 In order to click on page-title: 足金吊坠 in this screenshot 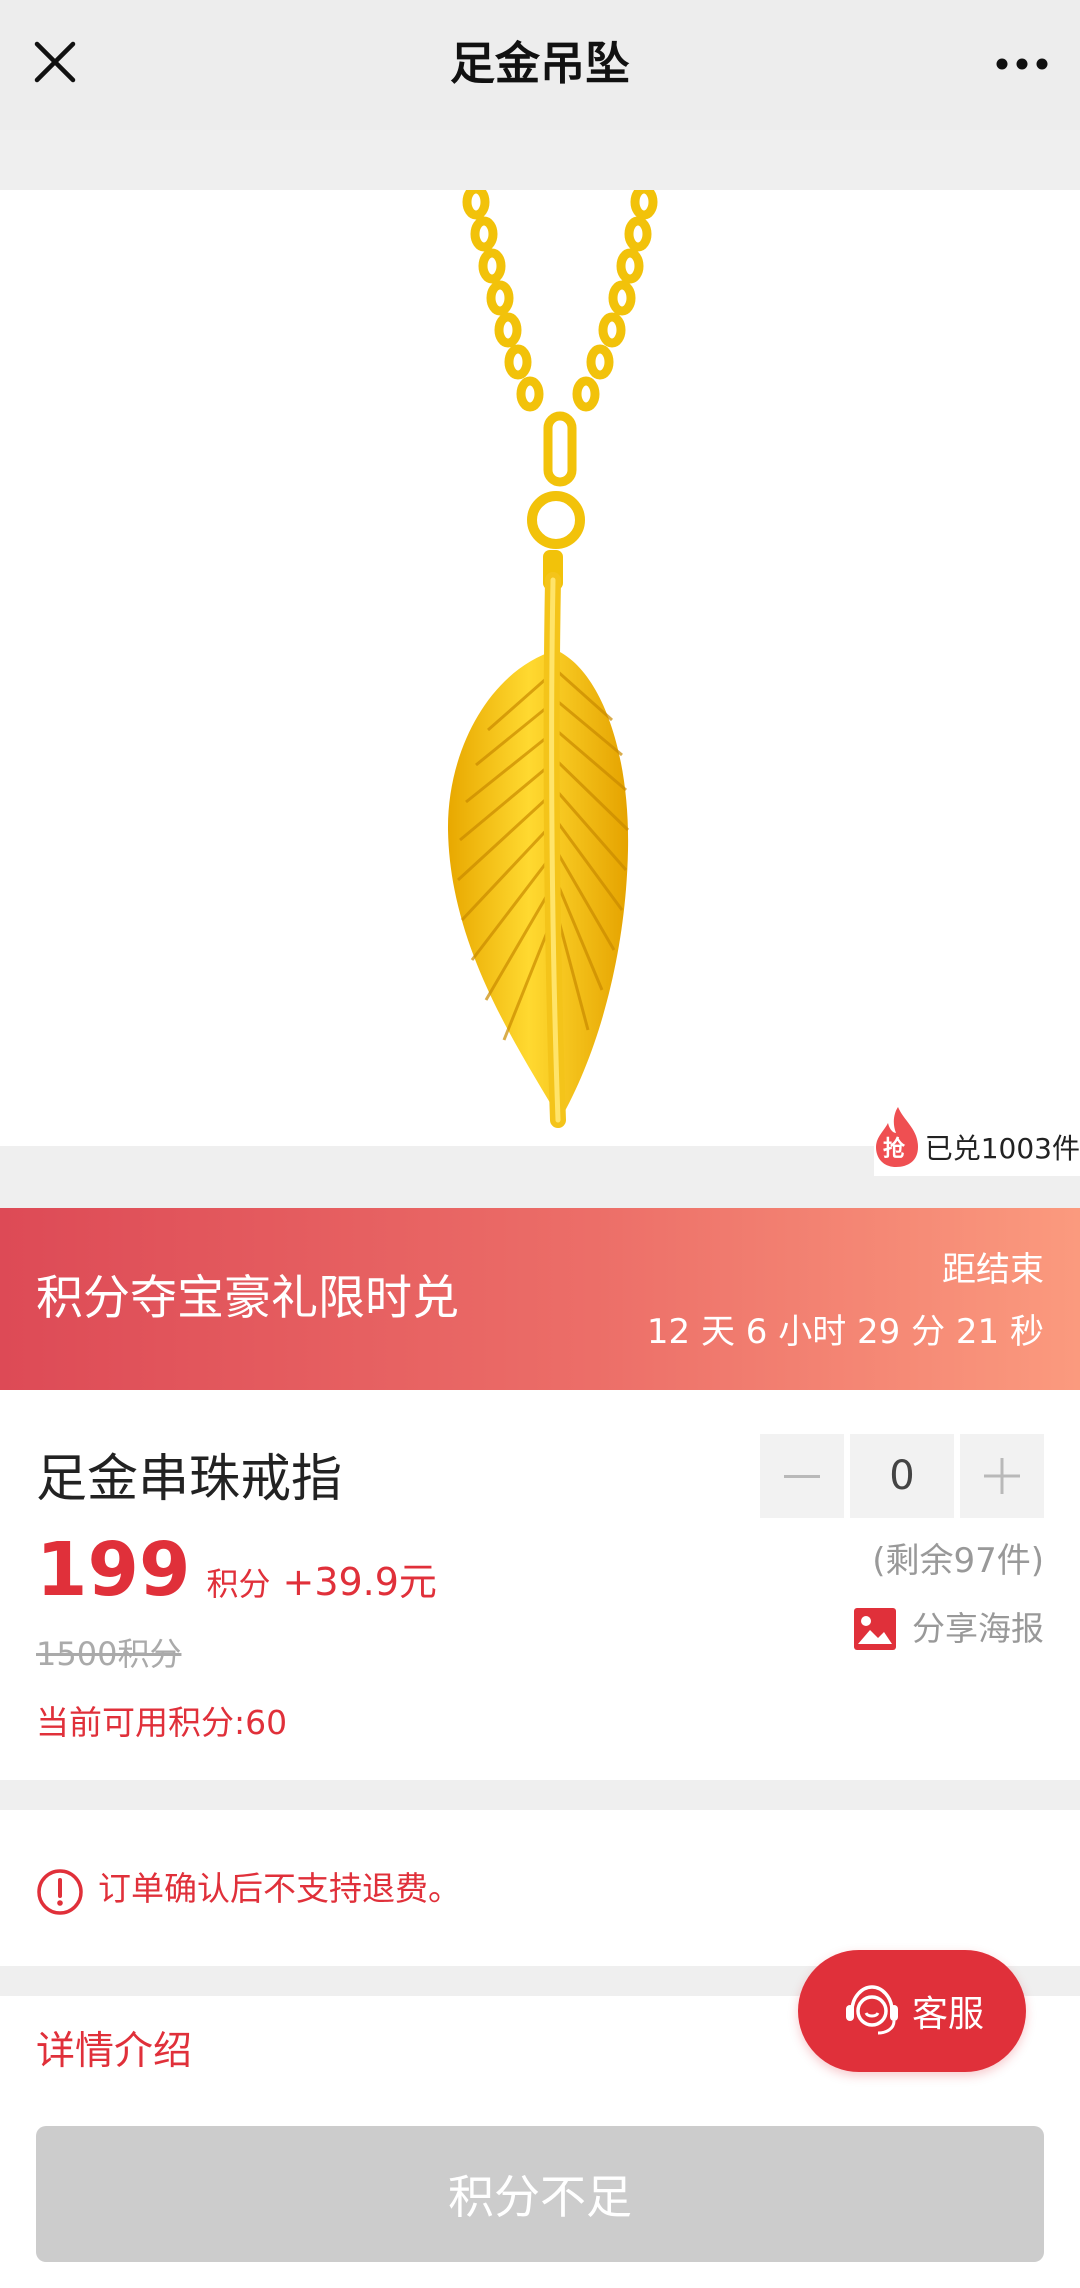, I will do `click(539, 63)`.